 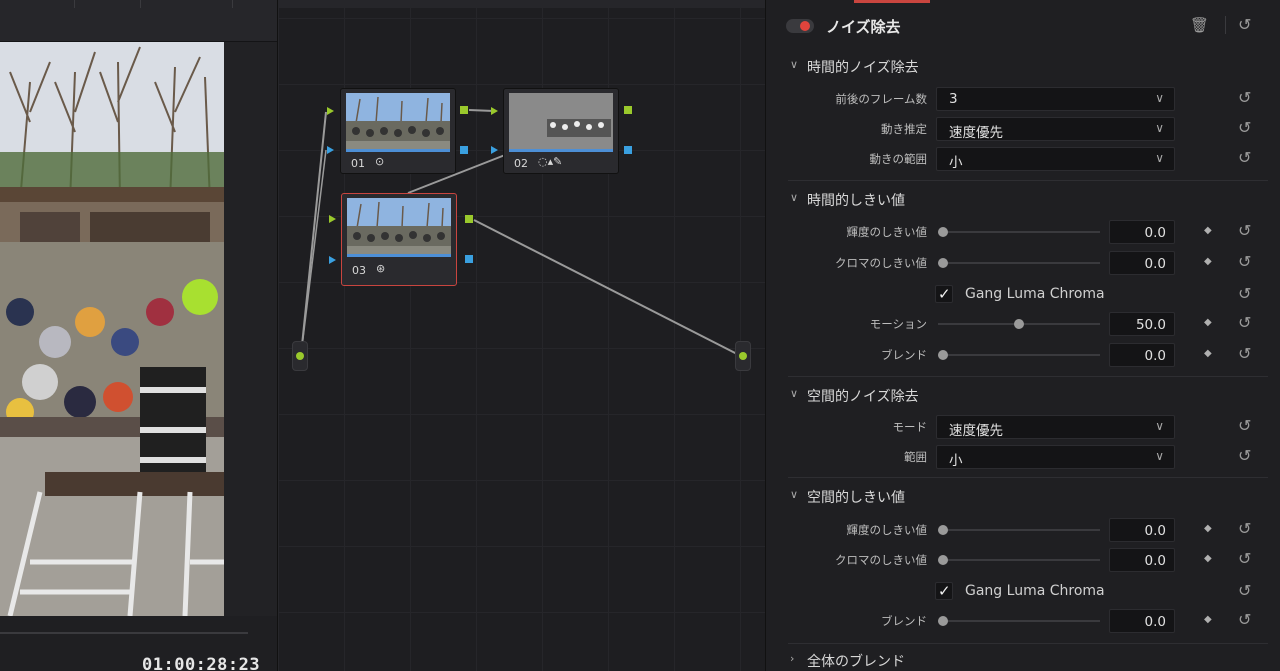 I want to click on motion-estimation-dropdown: 速度優先 ∨, so click(x=1055, y=129).